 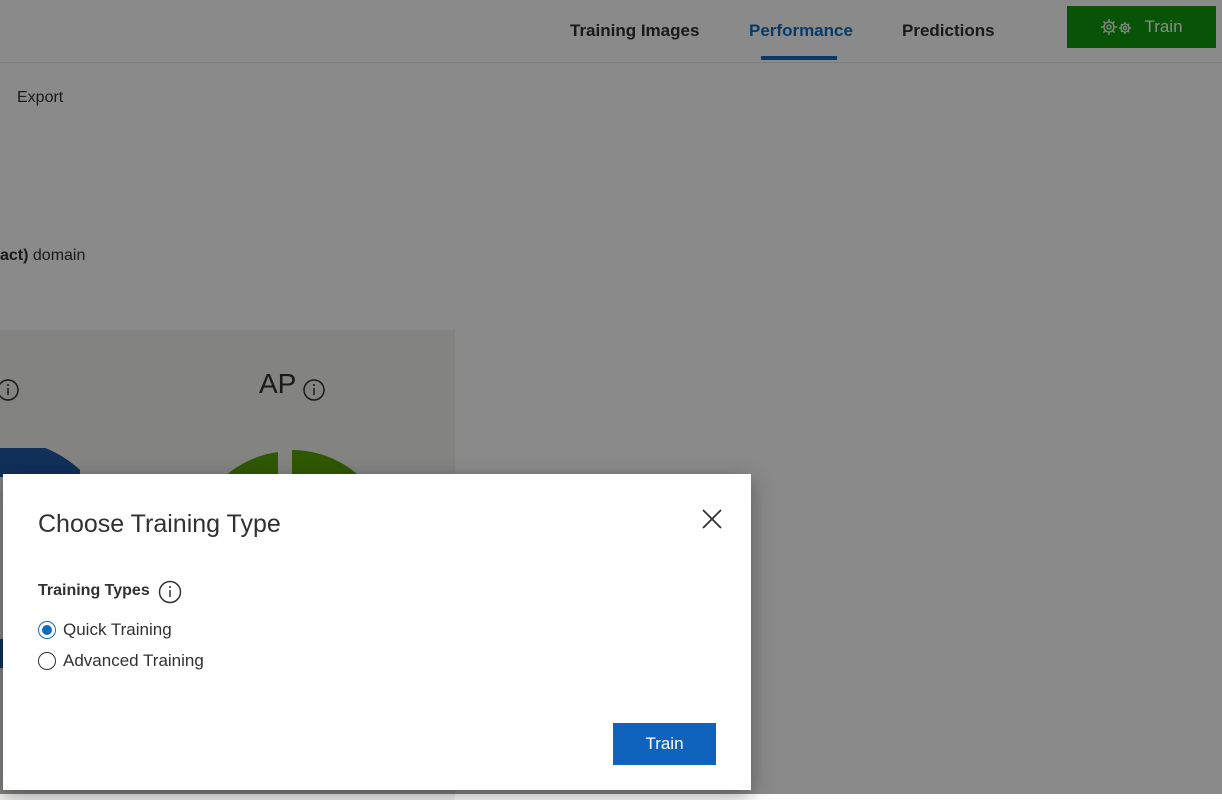 I want to click on quick-training-label: Quick Training, so click(x=117, y=629).